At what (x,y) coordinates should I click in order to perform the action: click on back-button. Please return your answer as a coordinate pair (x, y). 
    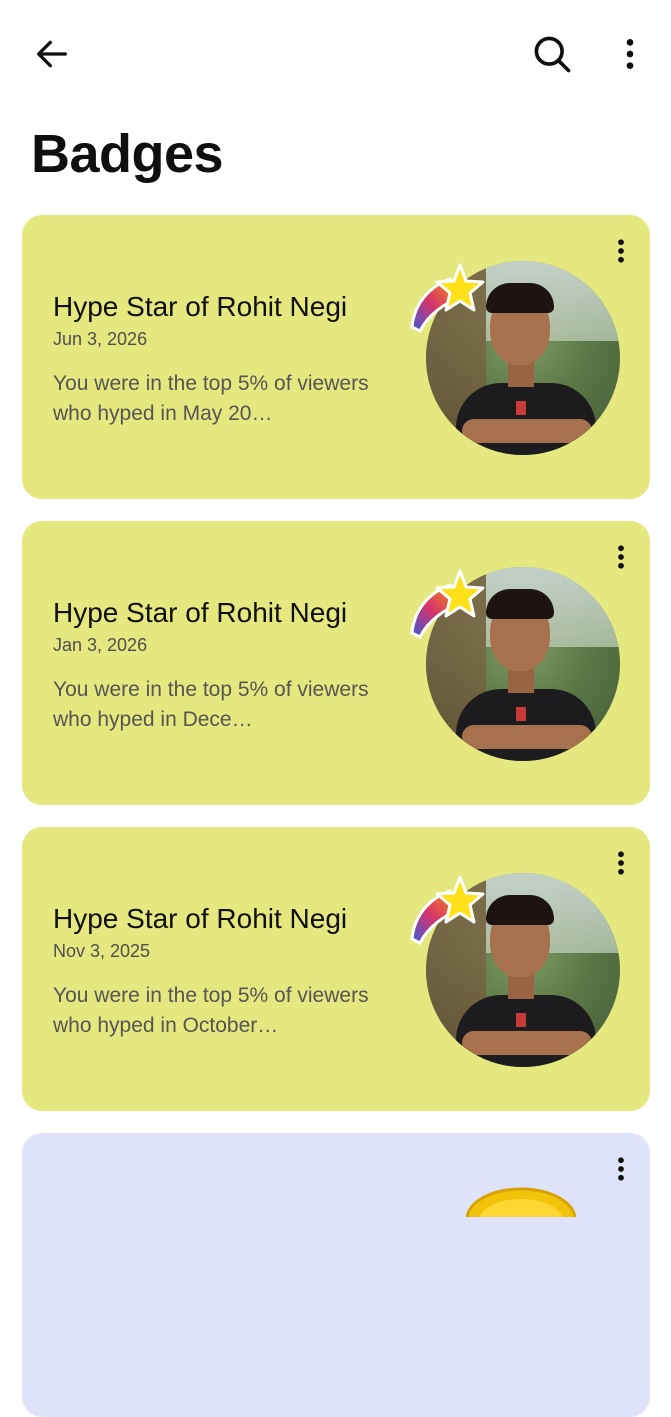
    Looking at the image, I should click on (52, 54).